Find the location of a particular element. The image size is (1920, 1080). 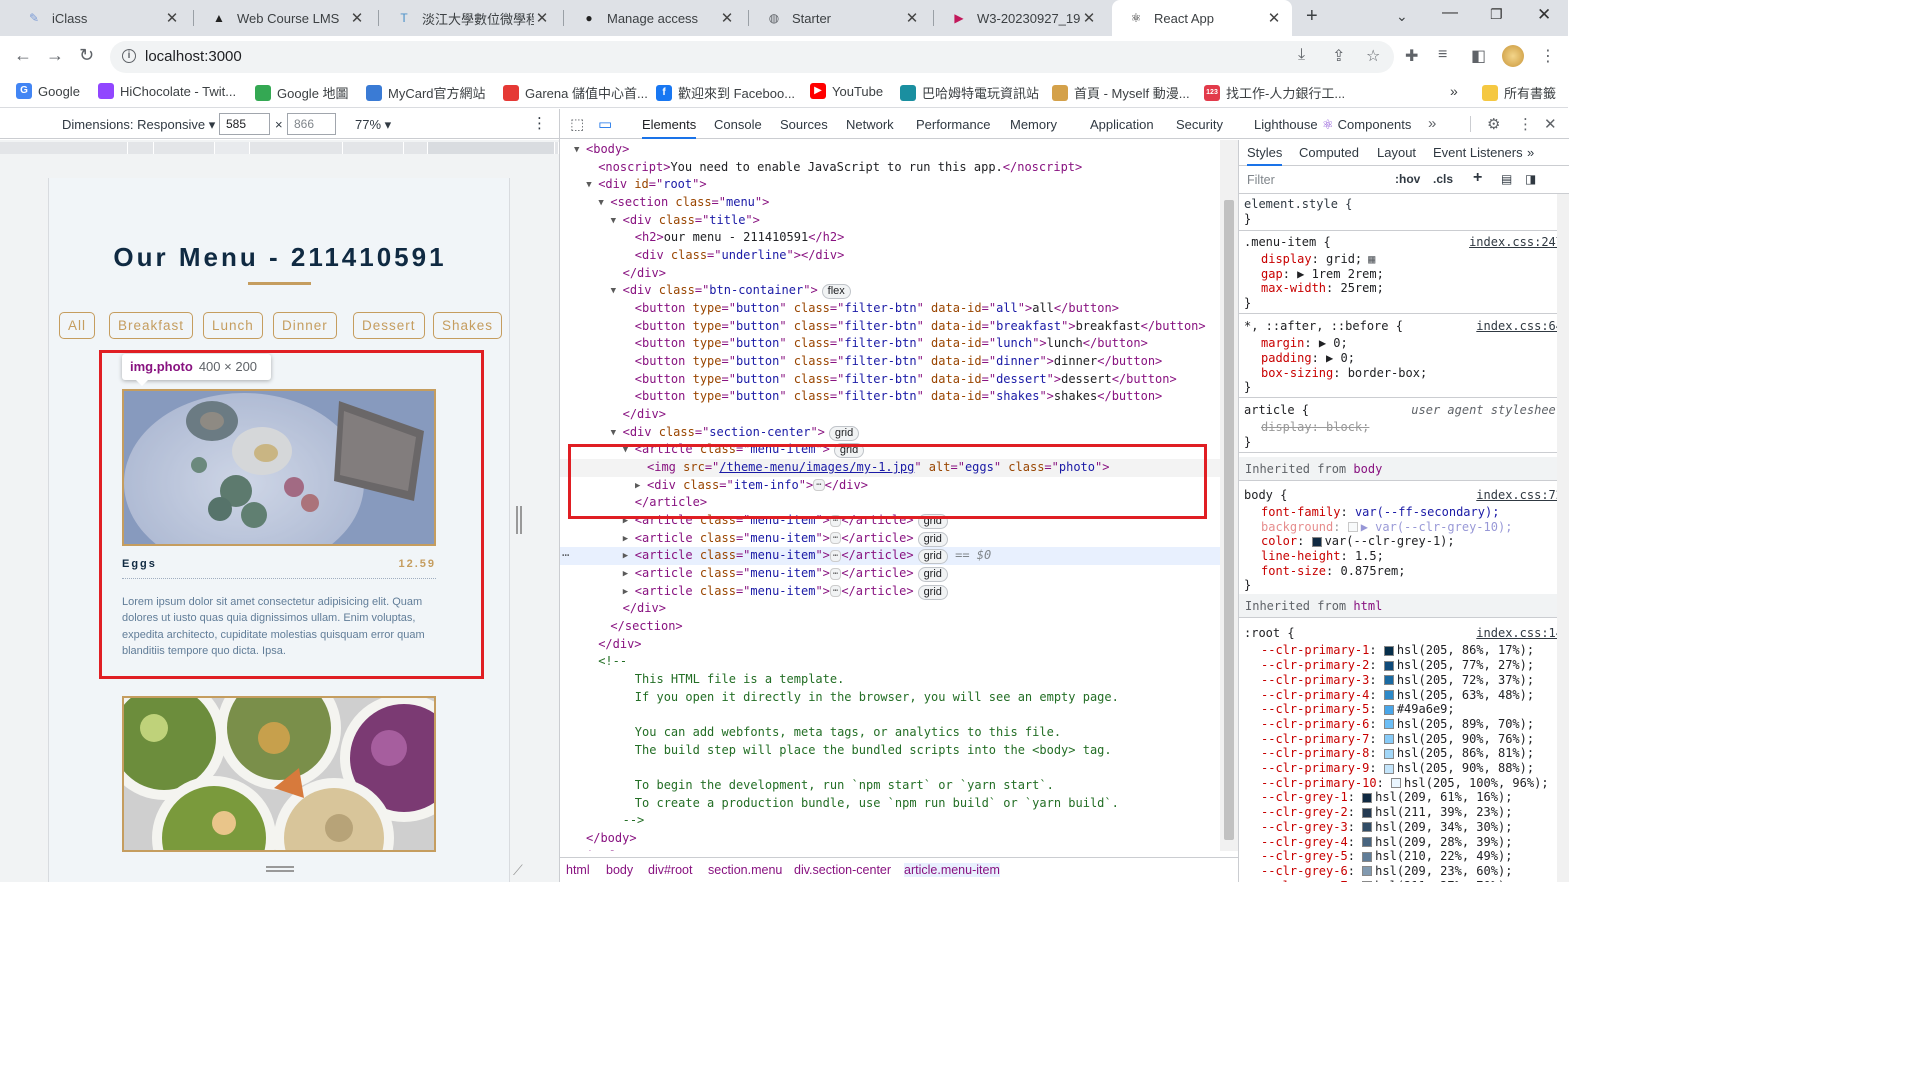

css-variable: --clr-grey-1: hsl(209, 61%, 16%); is located at coordinates (1386, 797).